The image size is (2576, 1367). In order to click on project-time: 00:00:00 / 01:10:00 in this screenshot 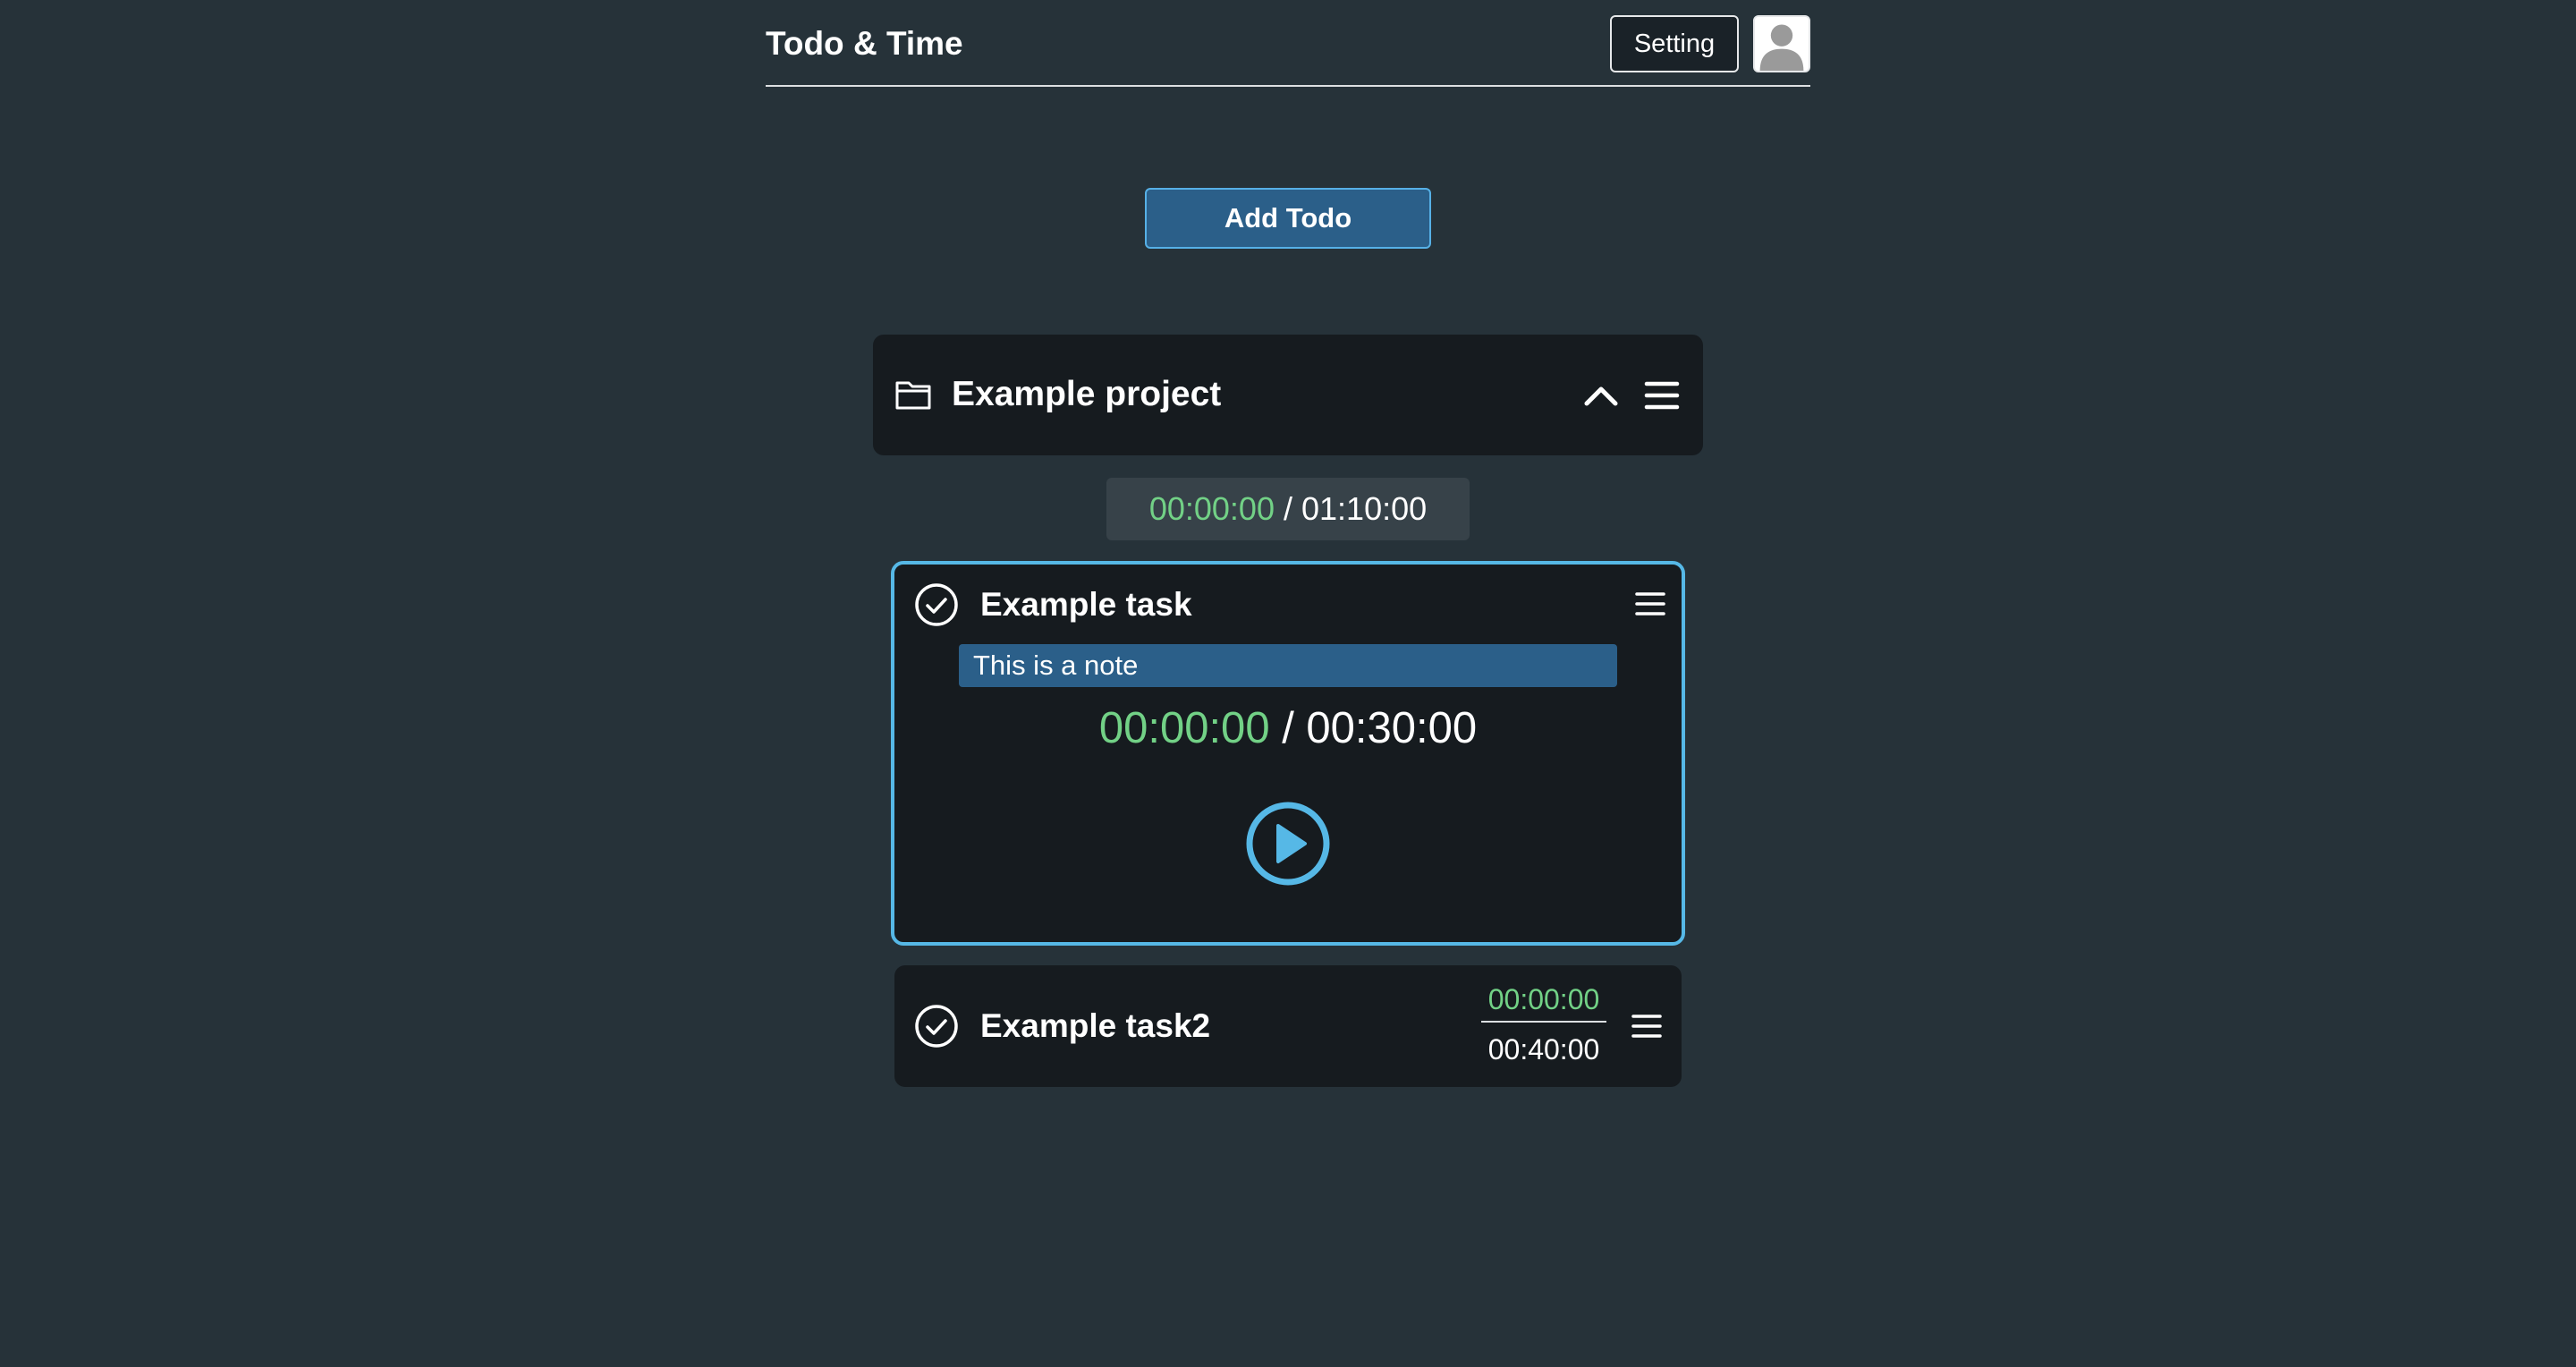, I will do `click(1288, 509)`.